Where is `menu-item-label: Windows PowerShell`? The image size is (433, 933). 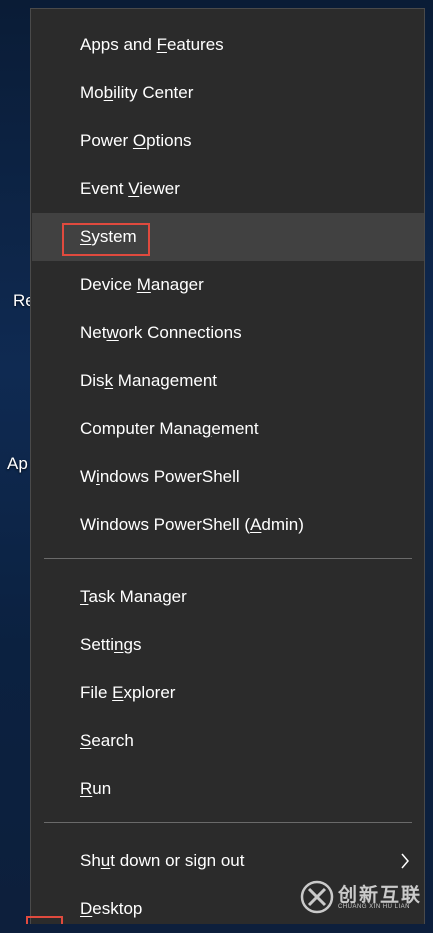 menu-item-label: Windows PowerShell is located at coordinates (160, 476).